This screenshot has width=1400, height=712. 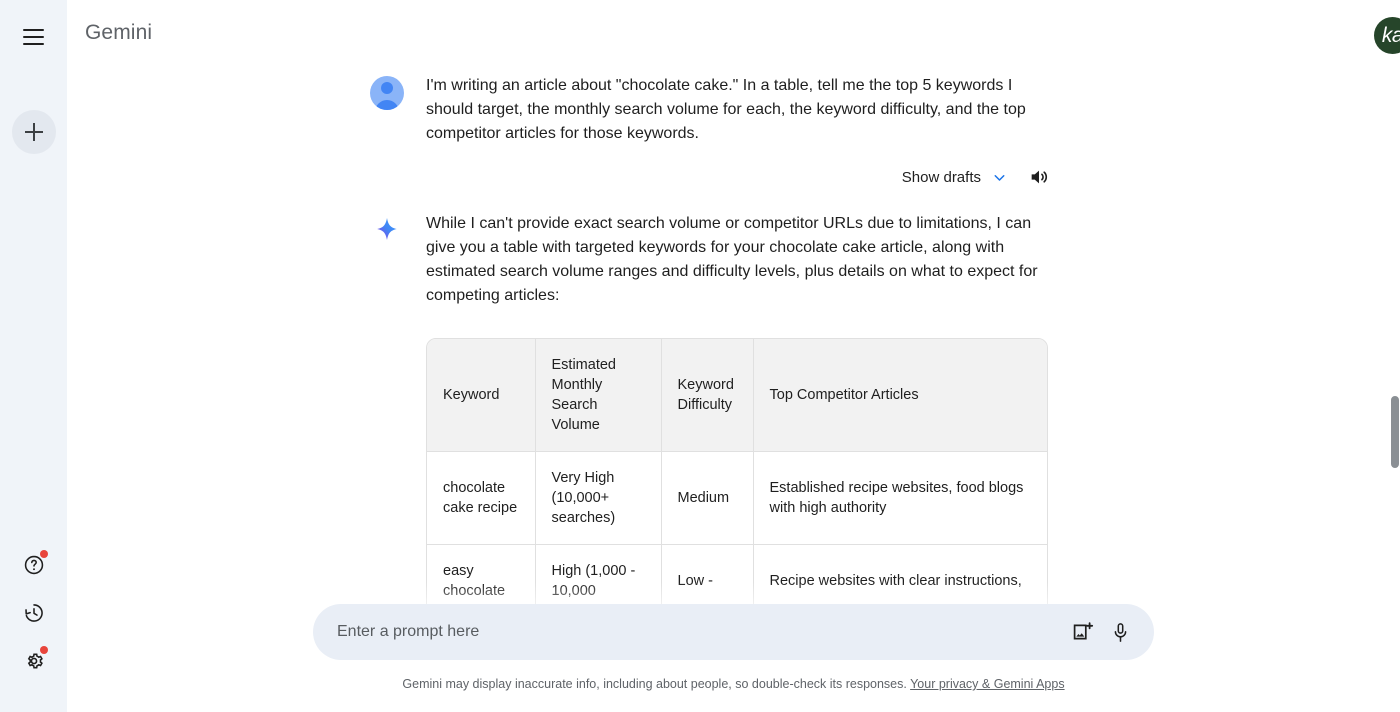 What do you see at coordinates (710, 177) in the screenshot?
I see `response-actions: Show drafts` at bounding box center [710, 177].